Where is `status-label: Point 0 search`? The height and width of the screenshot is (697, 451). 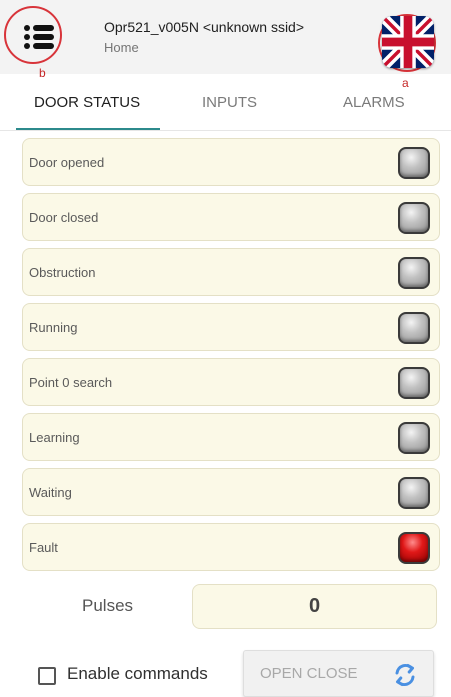 status-label: Point 0 search is located at coordinates (71, 382).